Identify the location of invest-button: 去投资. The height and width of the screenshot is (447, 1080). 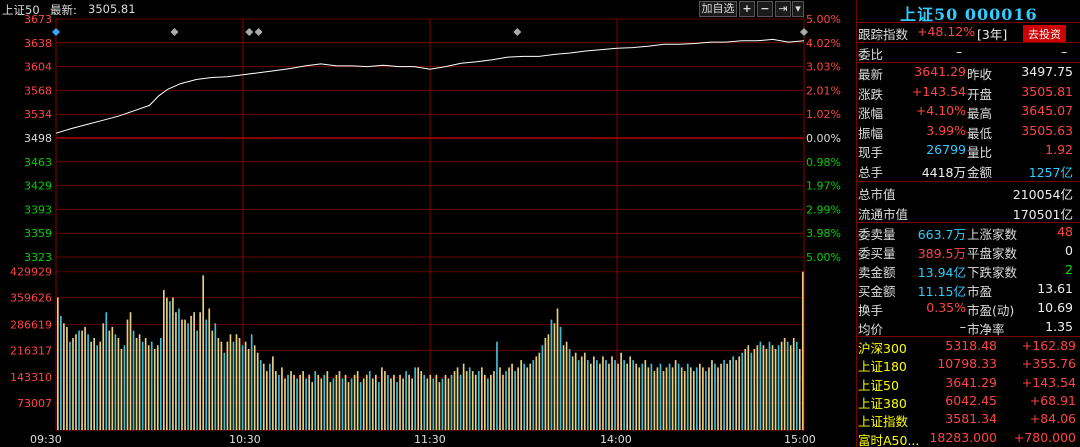
(1044, 34).